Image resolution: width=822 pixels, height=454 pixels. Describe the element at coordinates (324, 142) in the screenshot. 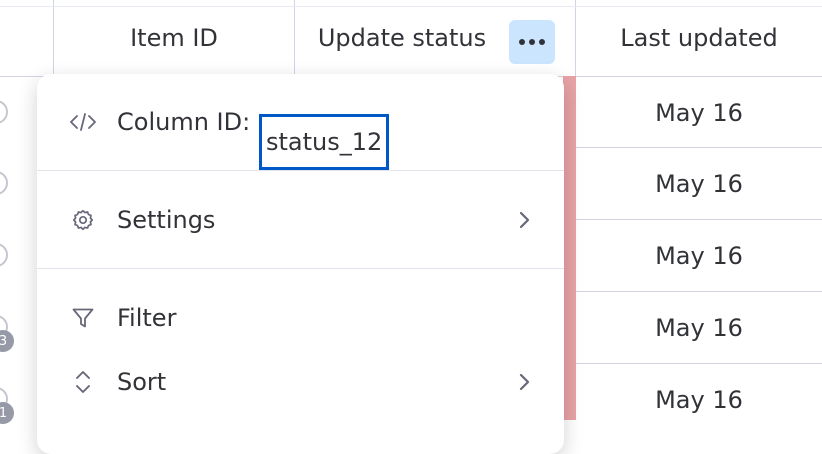

I see `column-id-value: status_12` at that location.